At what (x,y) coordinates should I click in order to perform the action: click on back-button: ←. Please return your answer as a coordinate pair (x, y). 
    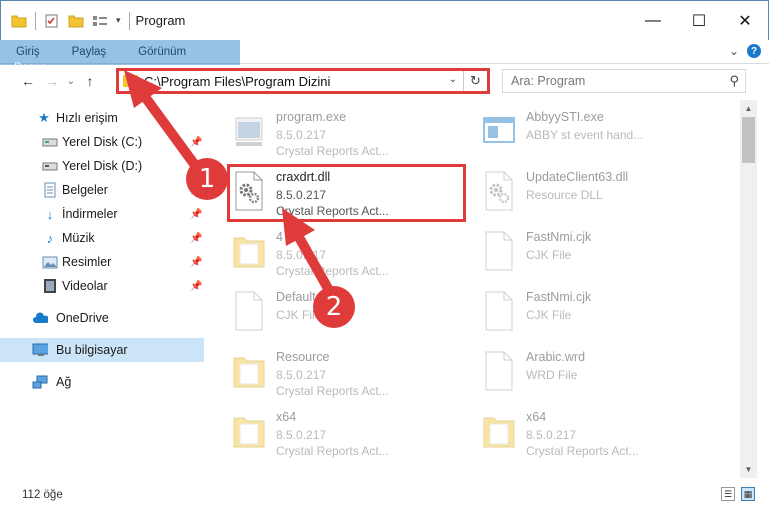
    Looking at the image, I should click on (28, 81).